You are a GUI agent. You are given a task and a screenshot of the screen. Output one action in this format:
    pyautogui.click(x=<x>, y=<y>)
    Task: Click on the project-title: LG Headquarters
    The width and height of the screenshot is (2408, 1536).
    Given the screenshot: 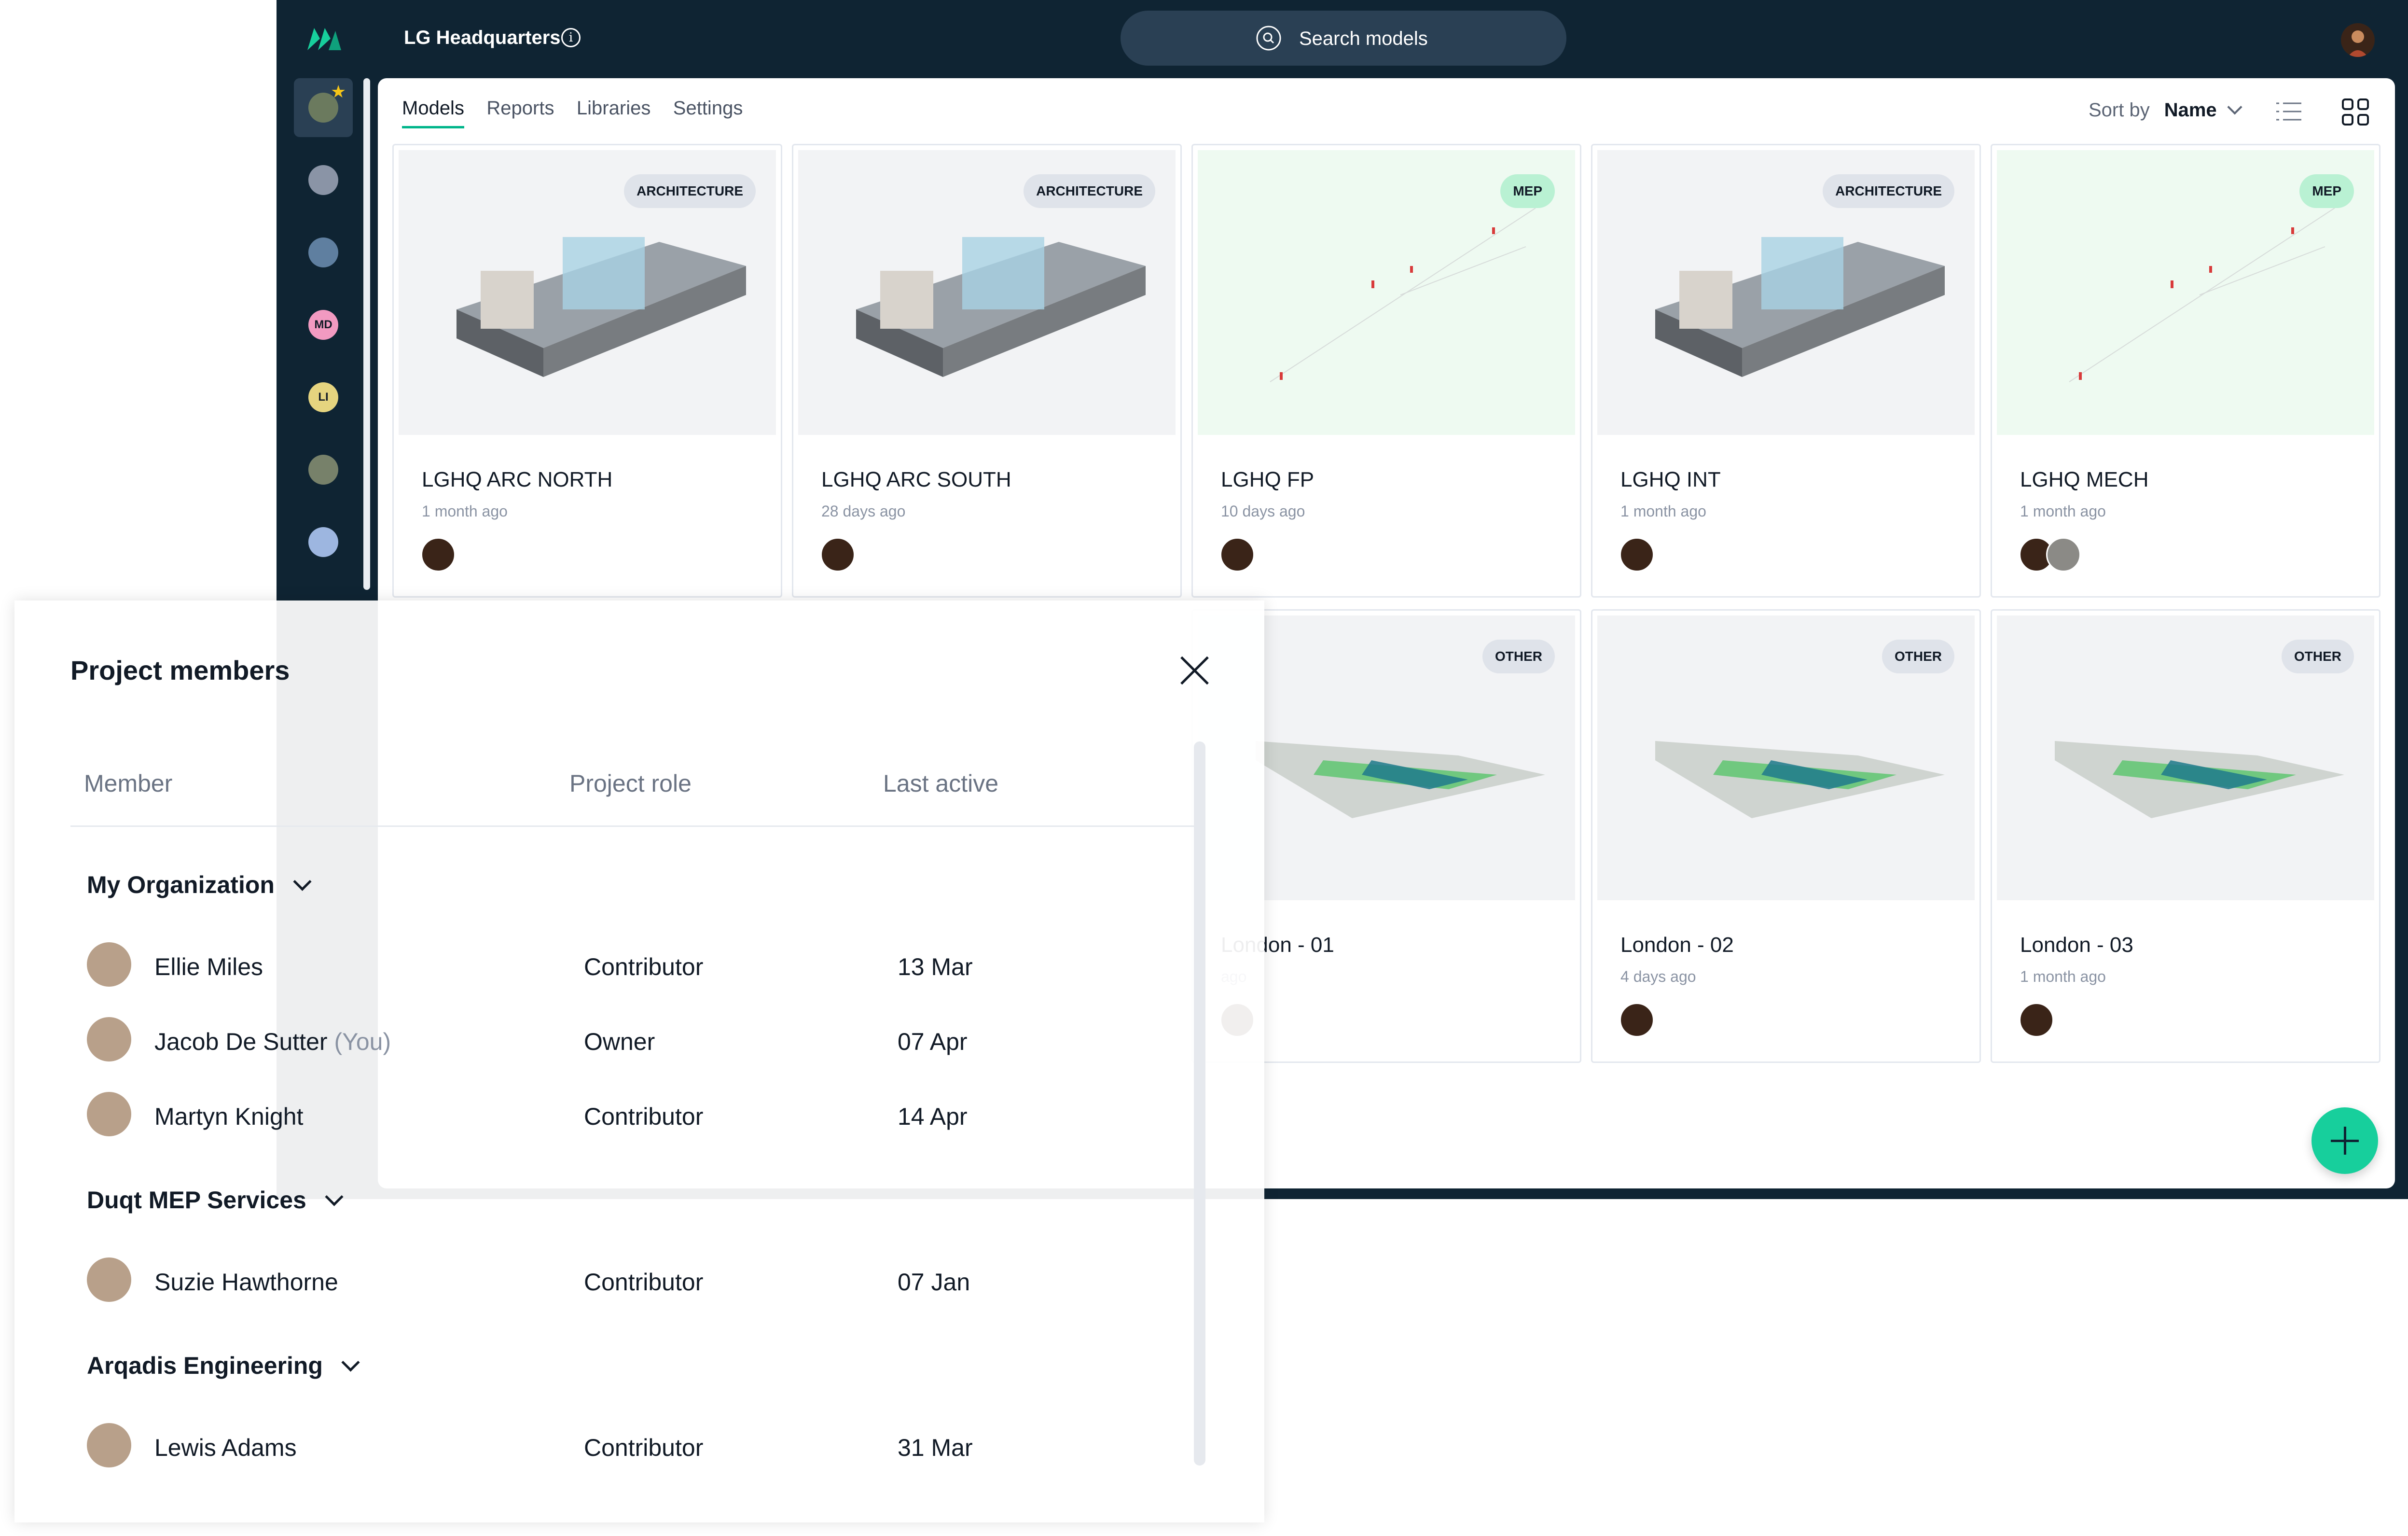 What is the action you would take?
    pyautogui.click(x=482, y=37)
    